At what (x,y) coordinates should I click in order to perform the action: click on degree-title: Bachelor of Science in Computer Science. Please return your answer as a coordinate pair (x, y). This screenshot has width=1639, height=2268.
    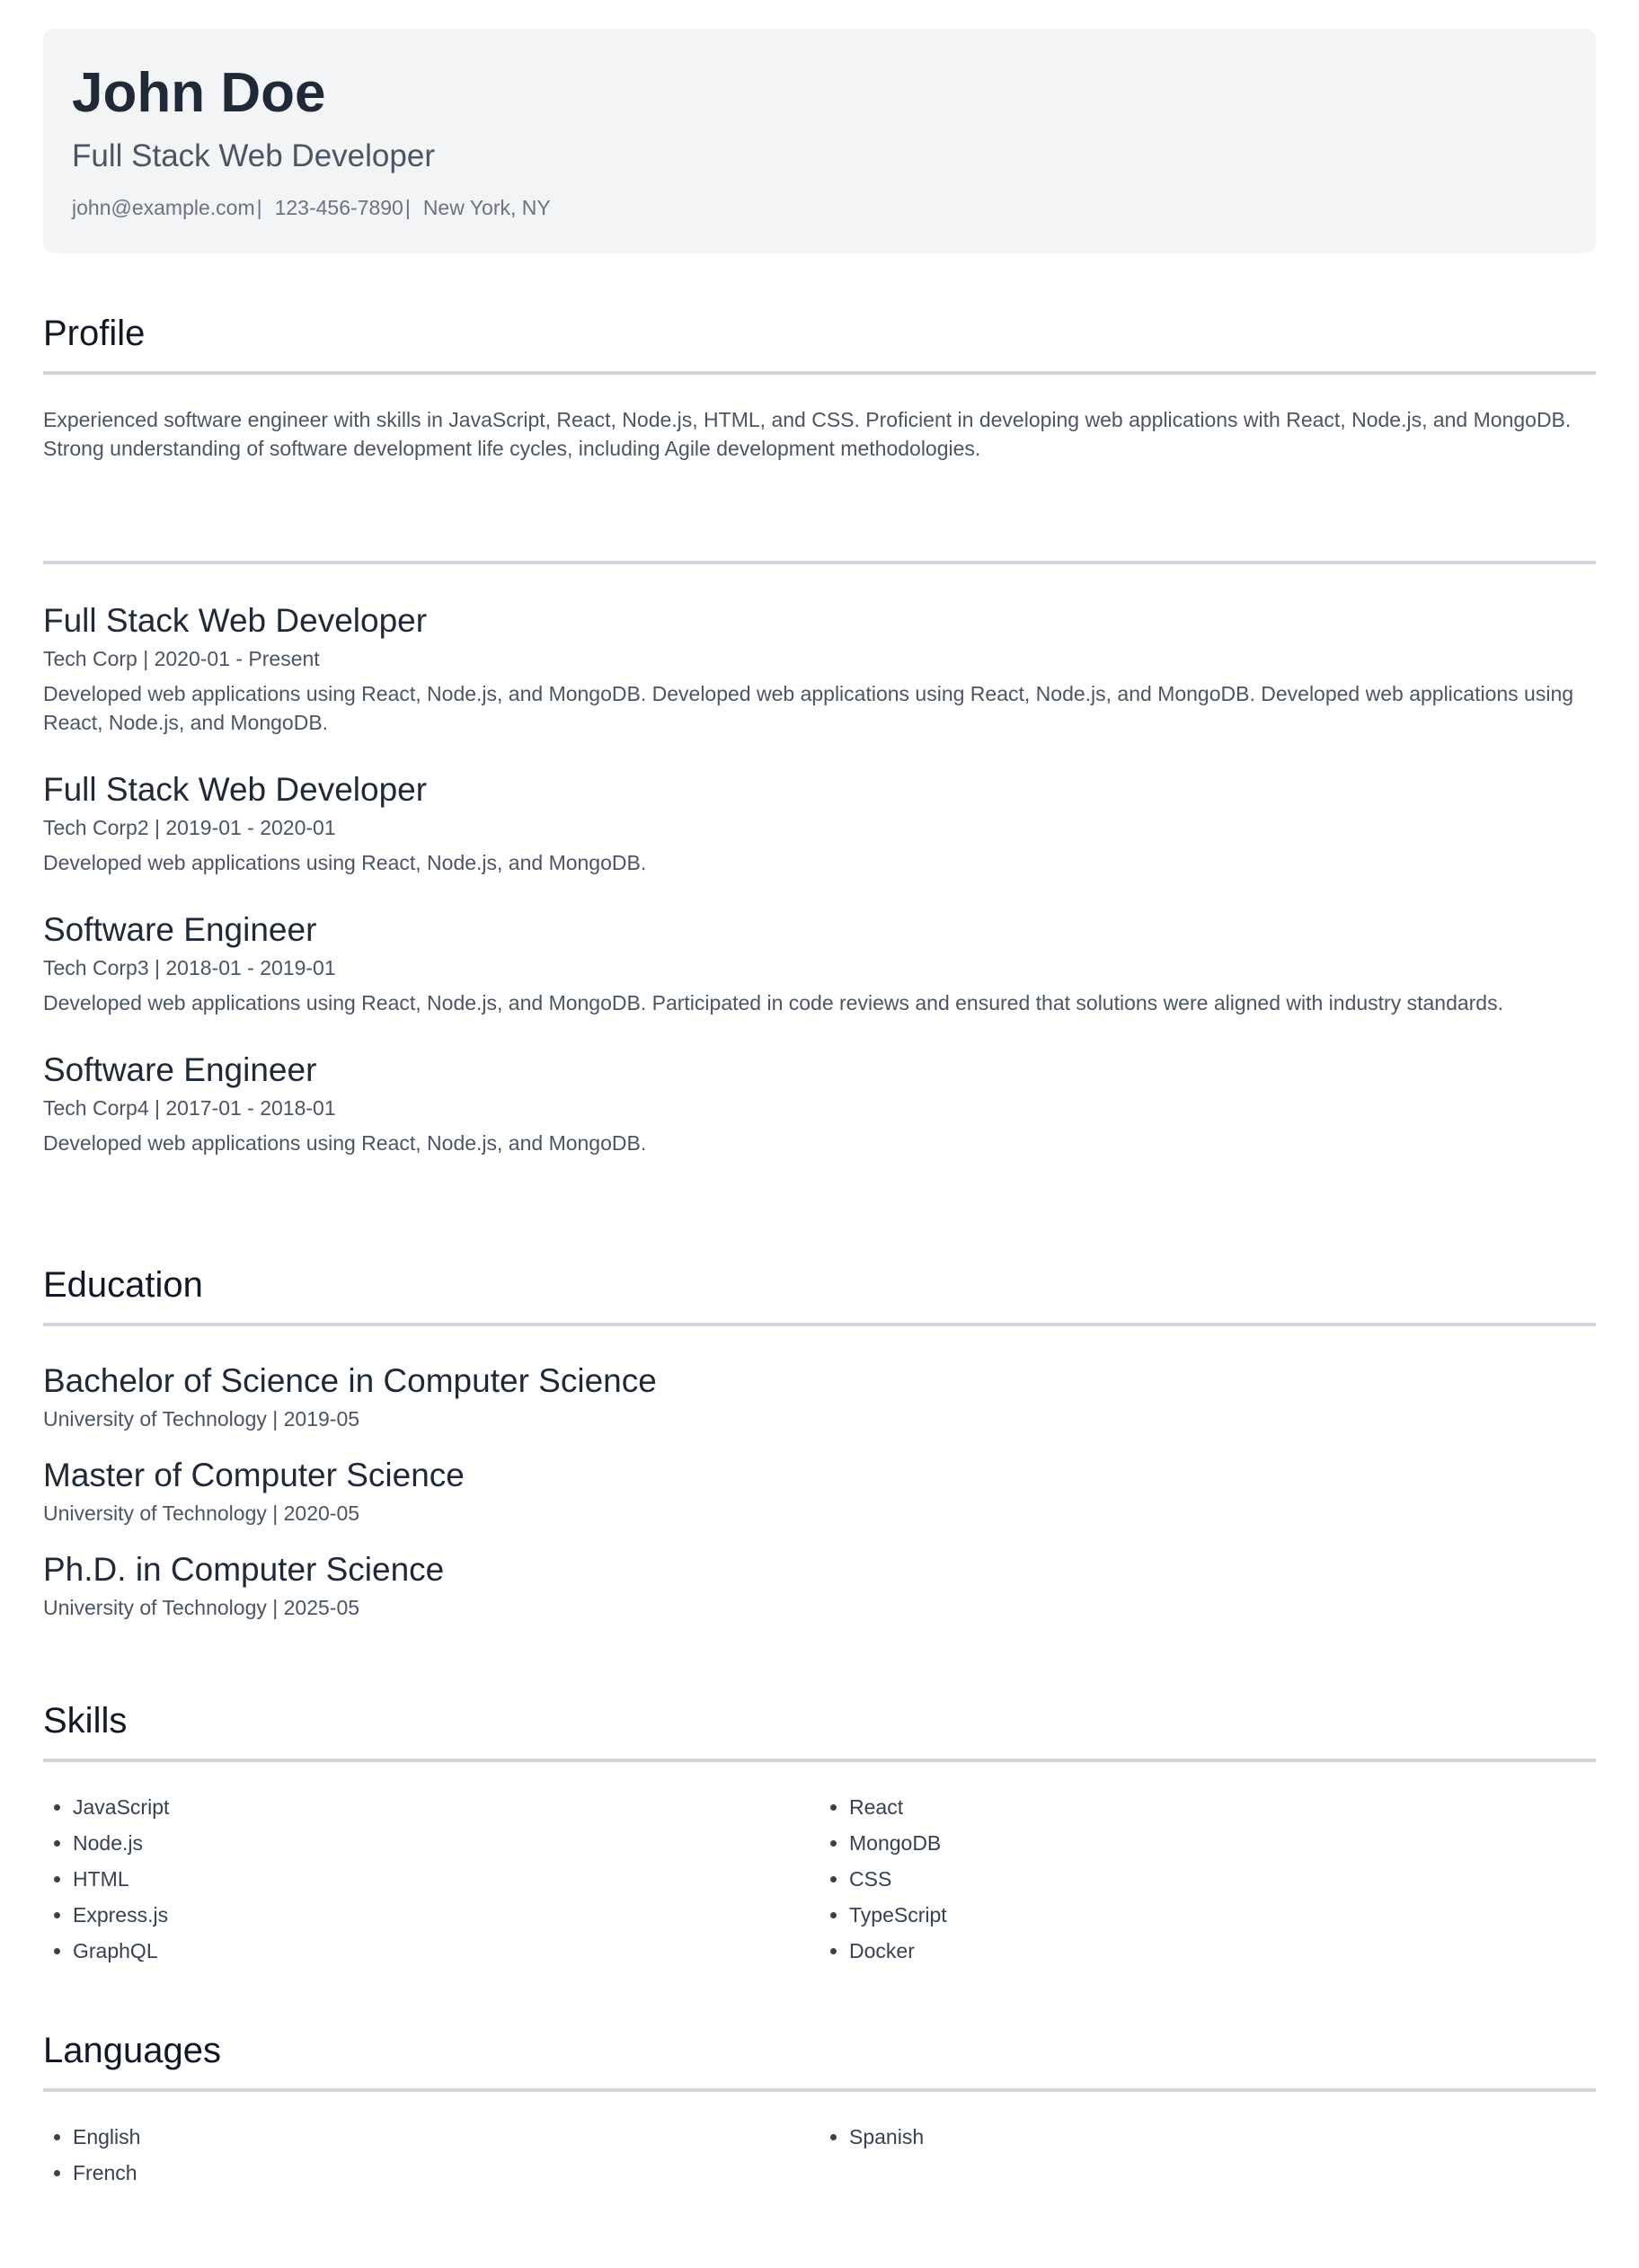
    Looking at the image, I should click on (350, 1380).